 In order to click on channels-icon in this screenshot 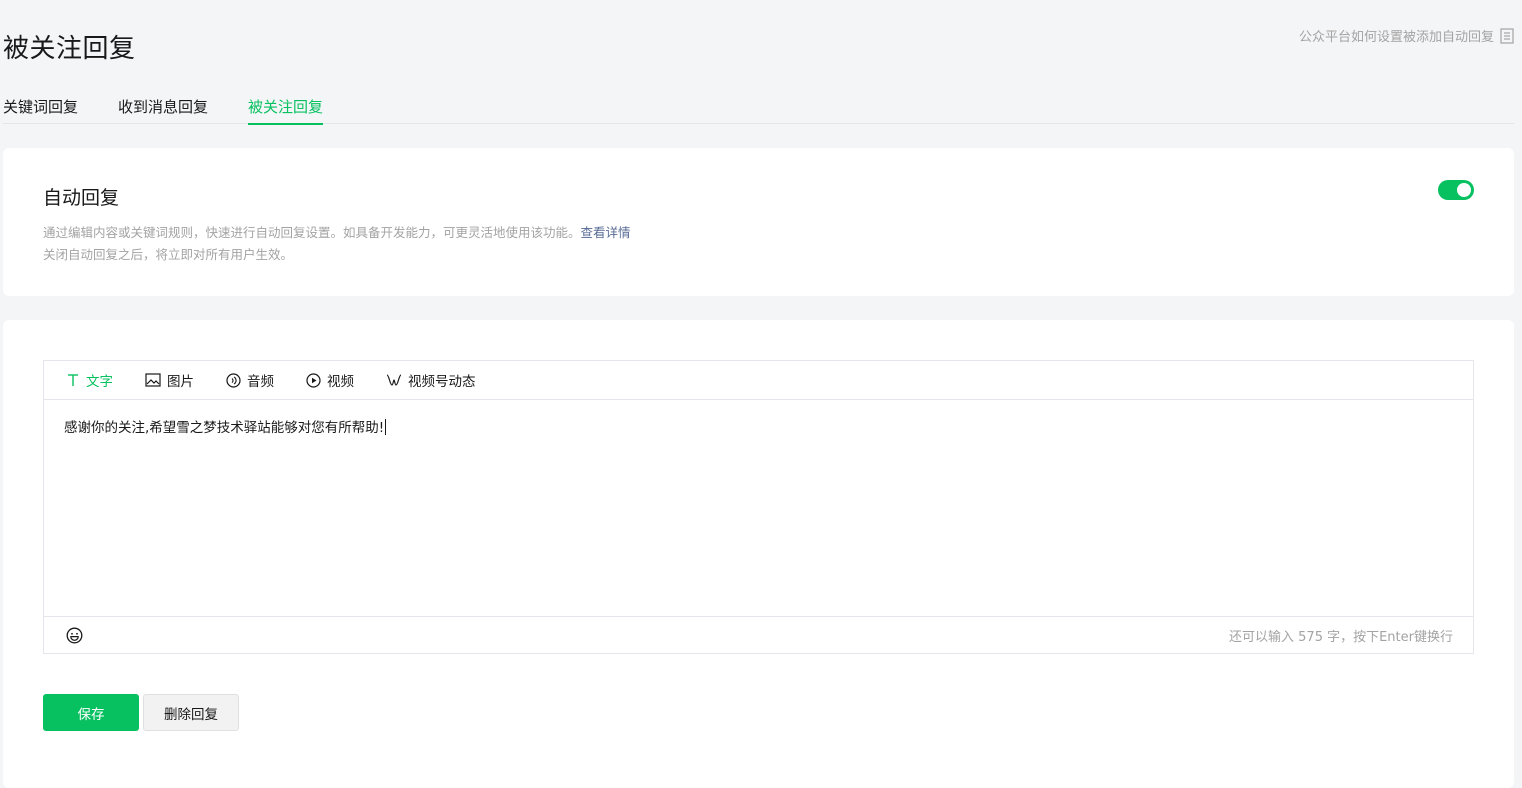, I will do `click(394, 380)`.